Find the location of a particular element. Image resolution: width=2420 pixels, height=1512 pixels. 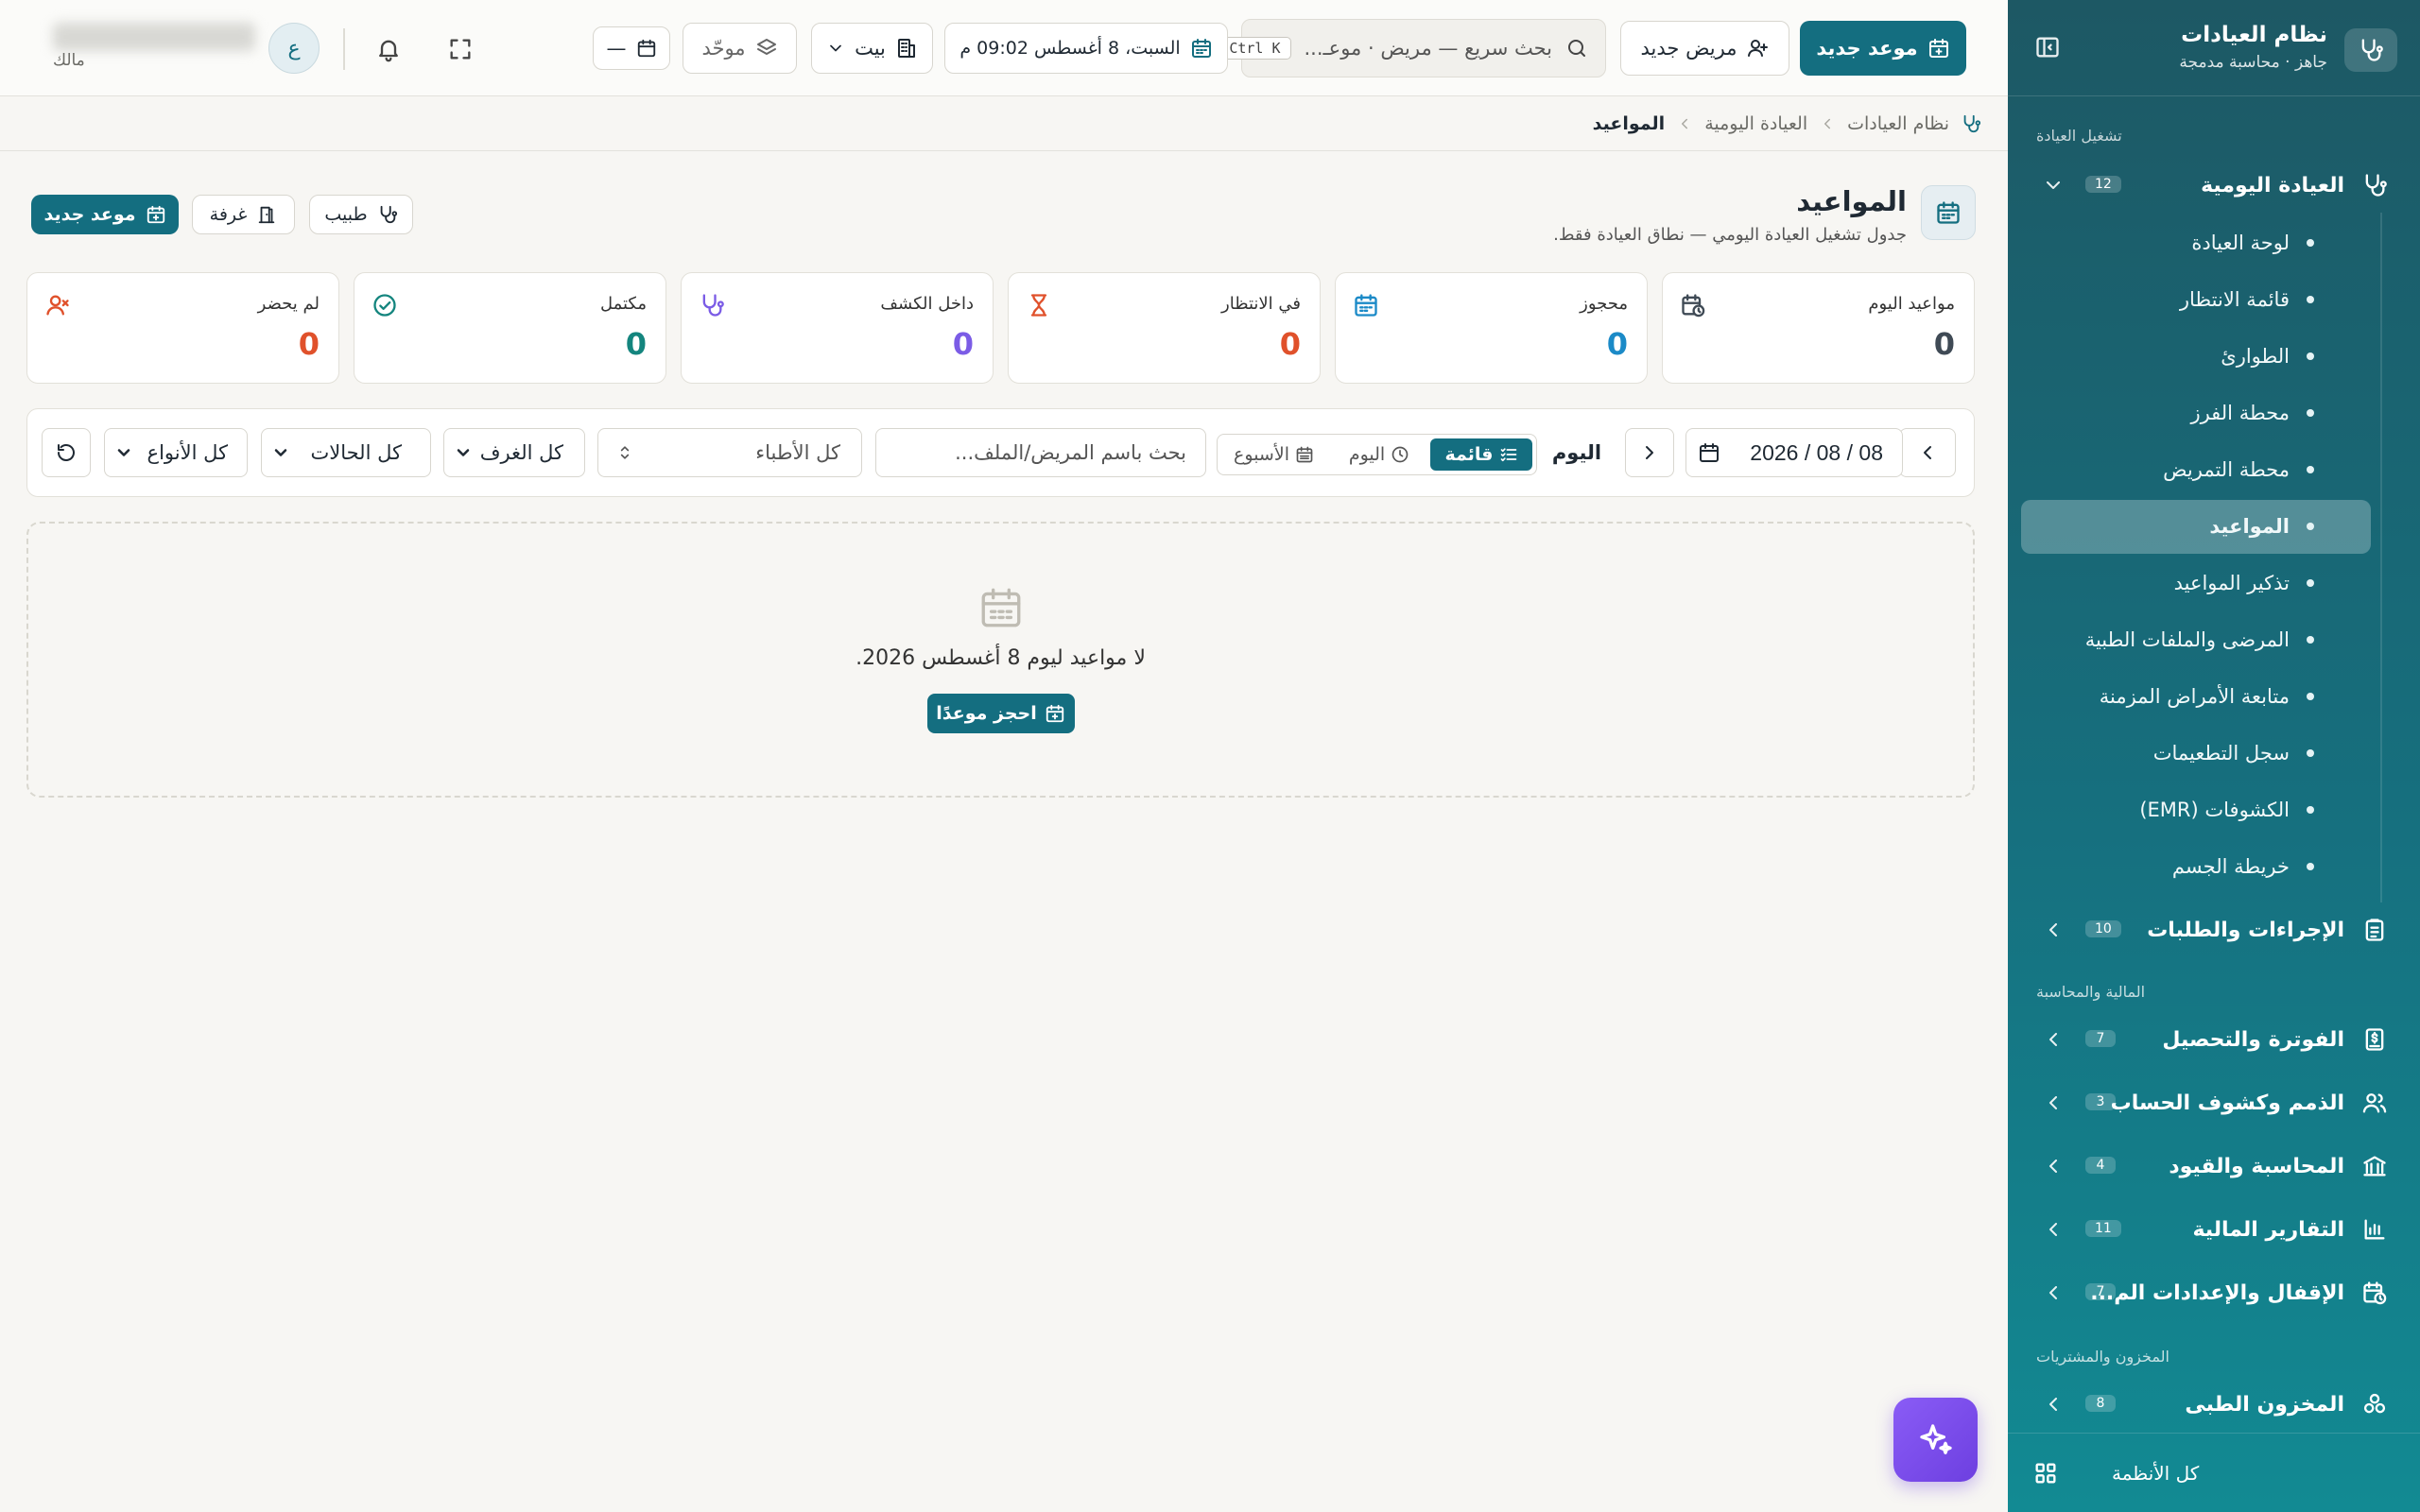

sidebar-item-appointments: المواعيد is located at coordinates (2183, 526).